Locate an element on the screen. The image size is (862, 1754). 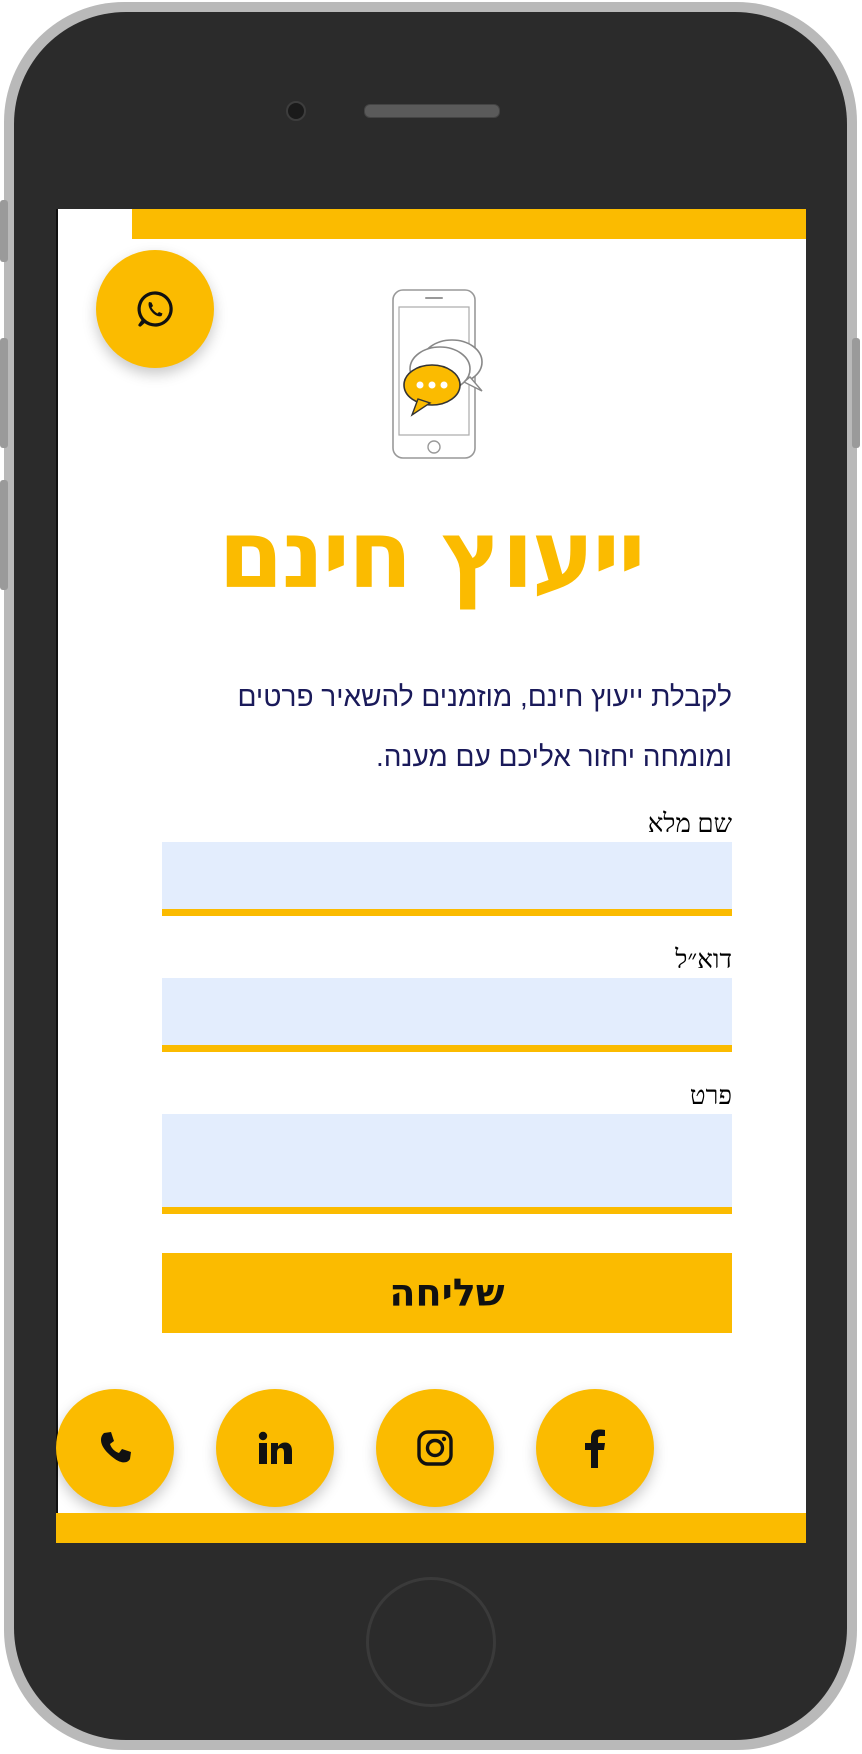
phone-chat-illustration is located at coordinates (437, 374).